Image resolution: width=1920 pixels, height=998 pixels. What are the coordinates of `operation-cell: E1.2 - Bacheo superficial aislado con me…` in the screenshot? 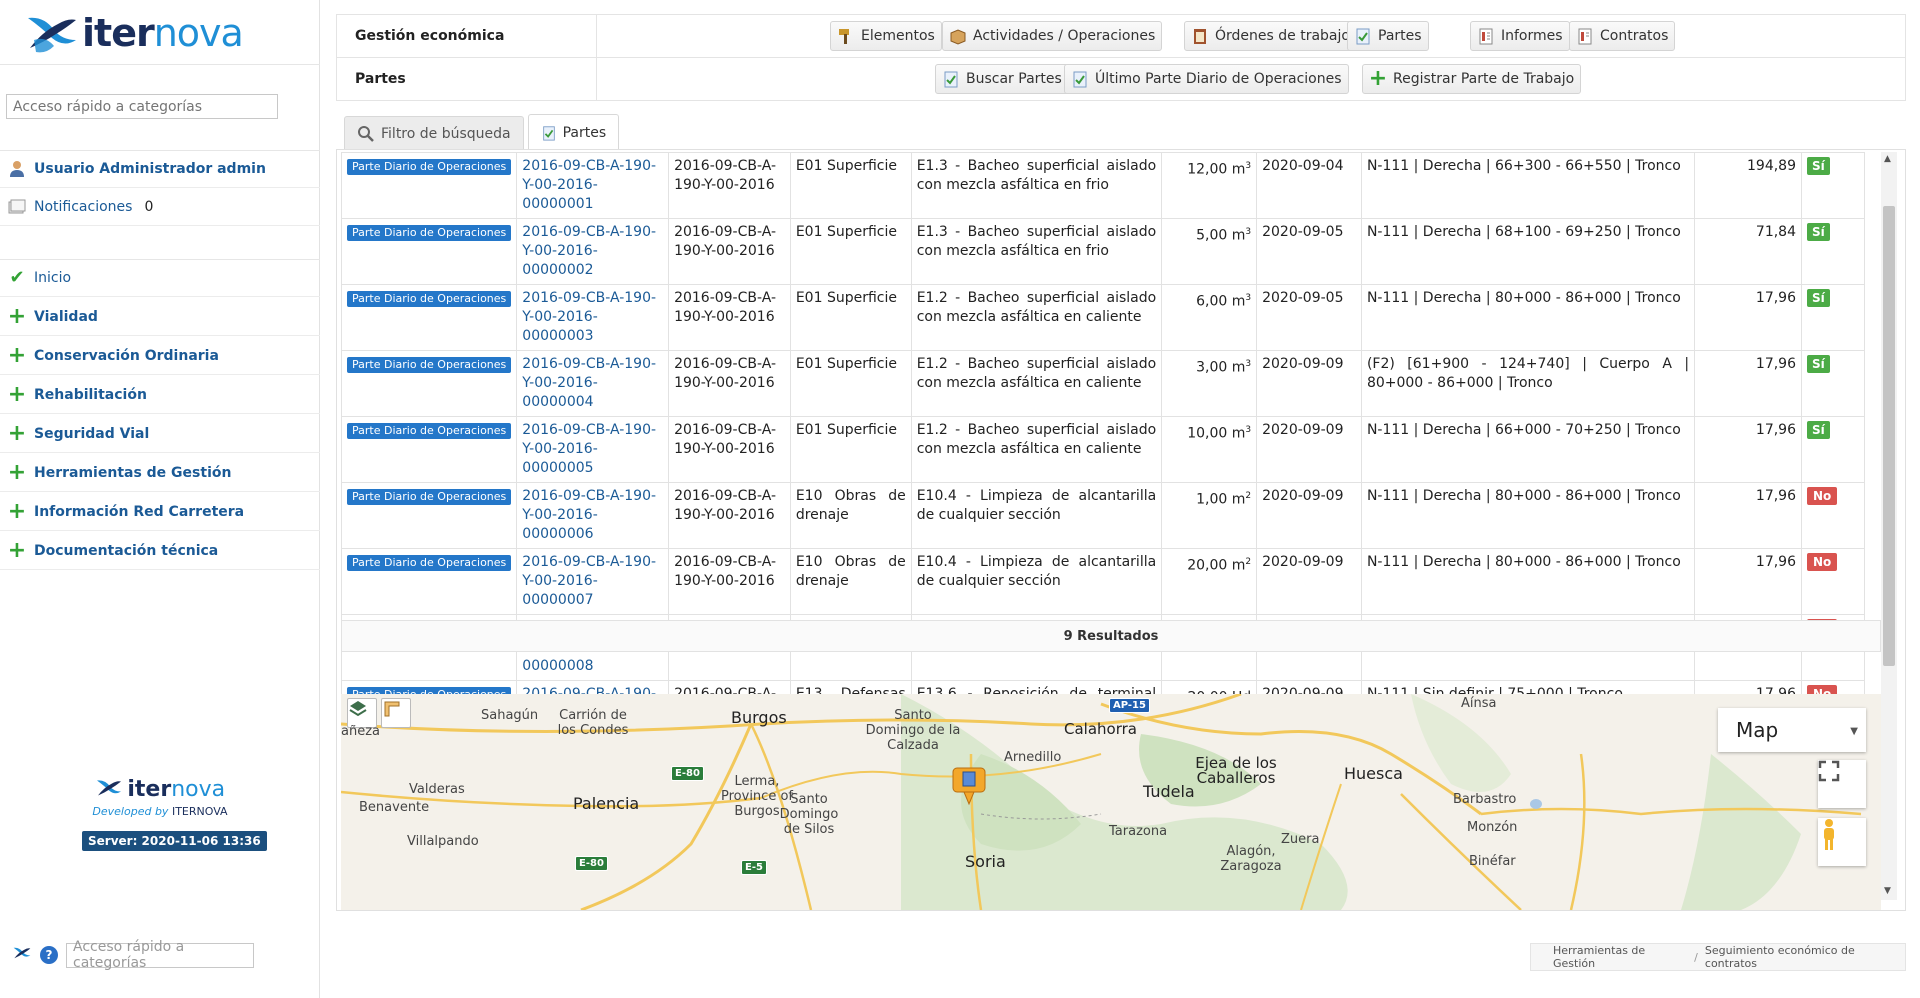 It's located at (1036, 383).